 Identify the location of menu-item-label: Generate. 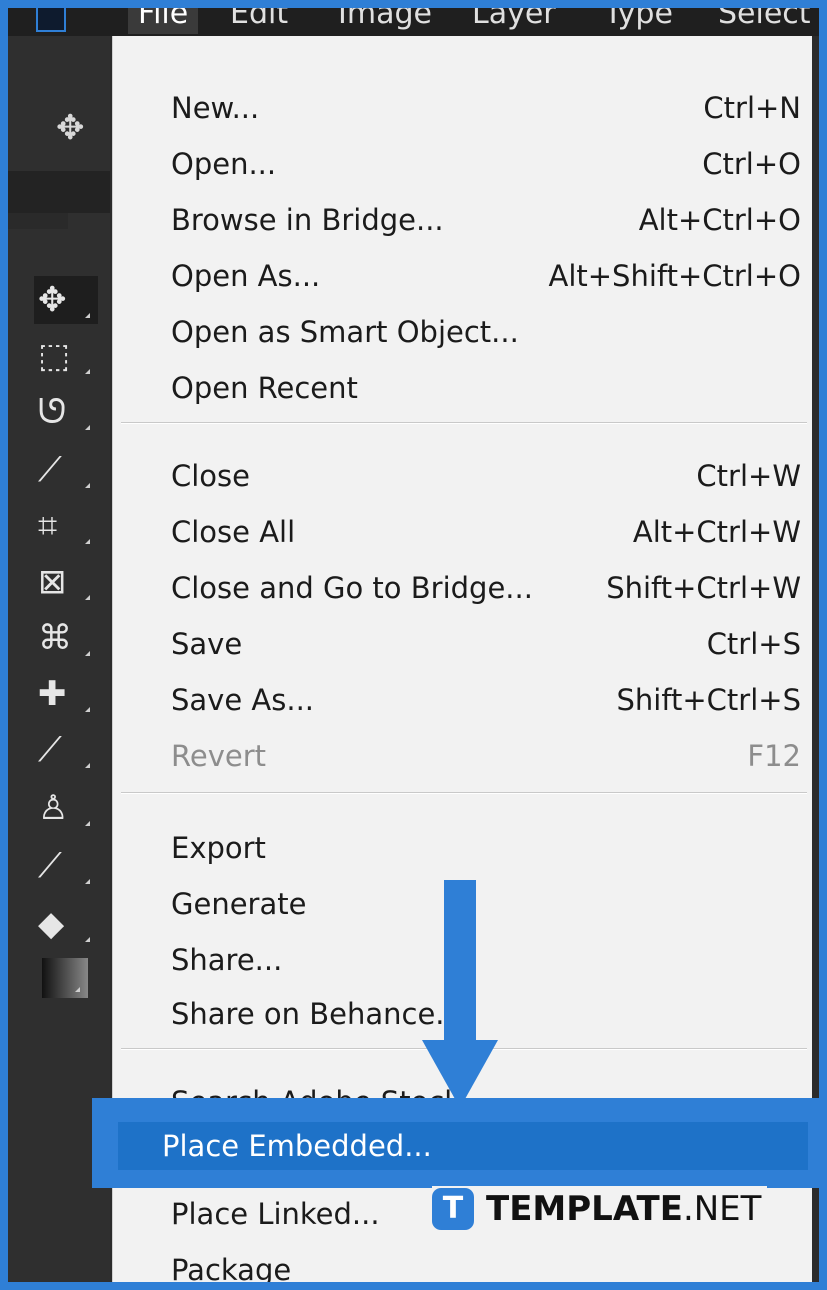
(239, 904).